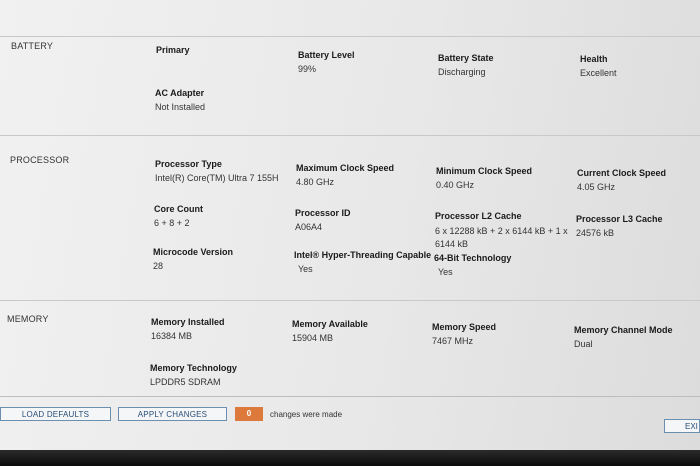 The height and width of the screenshot is (466, 700). What do you see at coordinates (306, 414) in the screenshot?
I see `changes-status-text: changes were made` at bounding box center [306, 414].